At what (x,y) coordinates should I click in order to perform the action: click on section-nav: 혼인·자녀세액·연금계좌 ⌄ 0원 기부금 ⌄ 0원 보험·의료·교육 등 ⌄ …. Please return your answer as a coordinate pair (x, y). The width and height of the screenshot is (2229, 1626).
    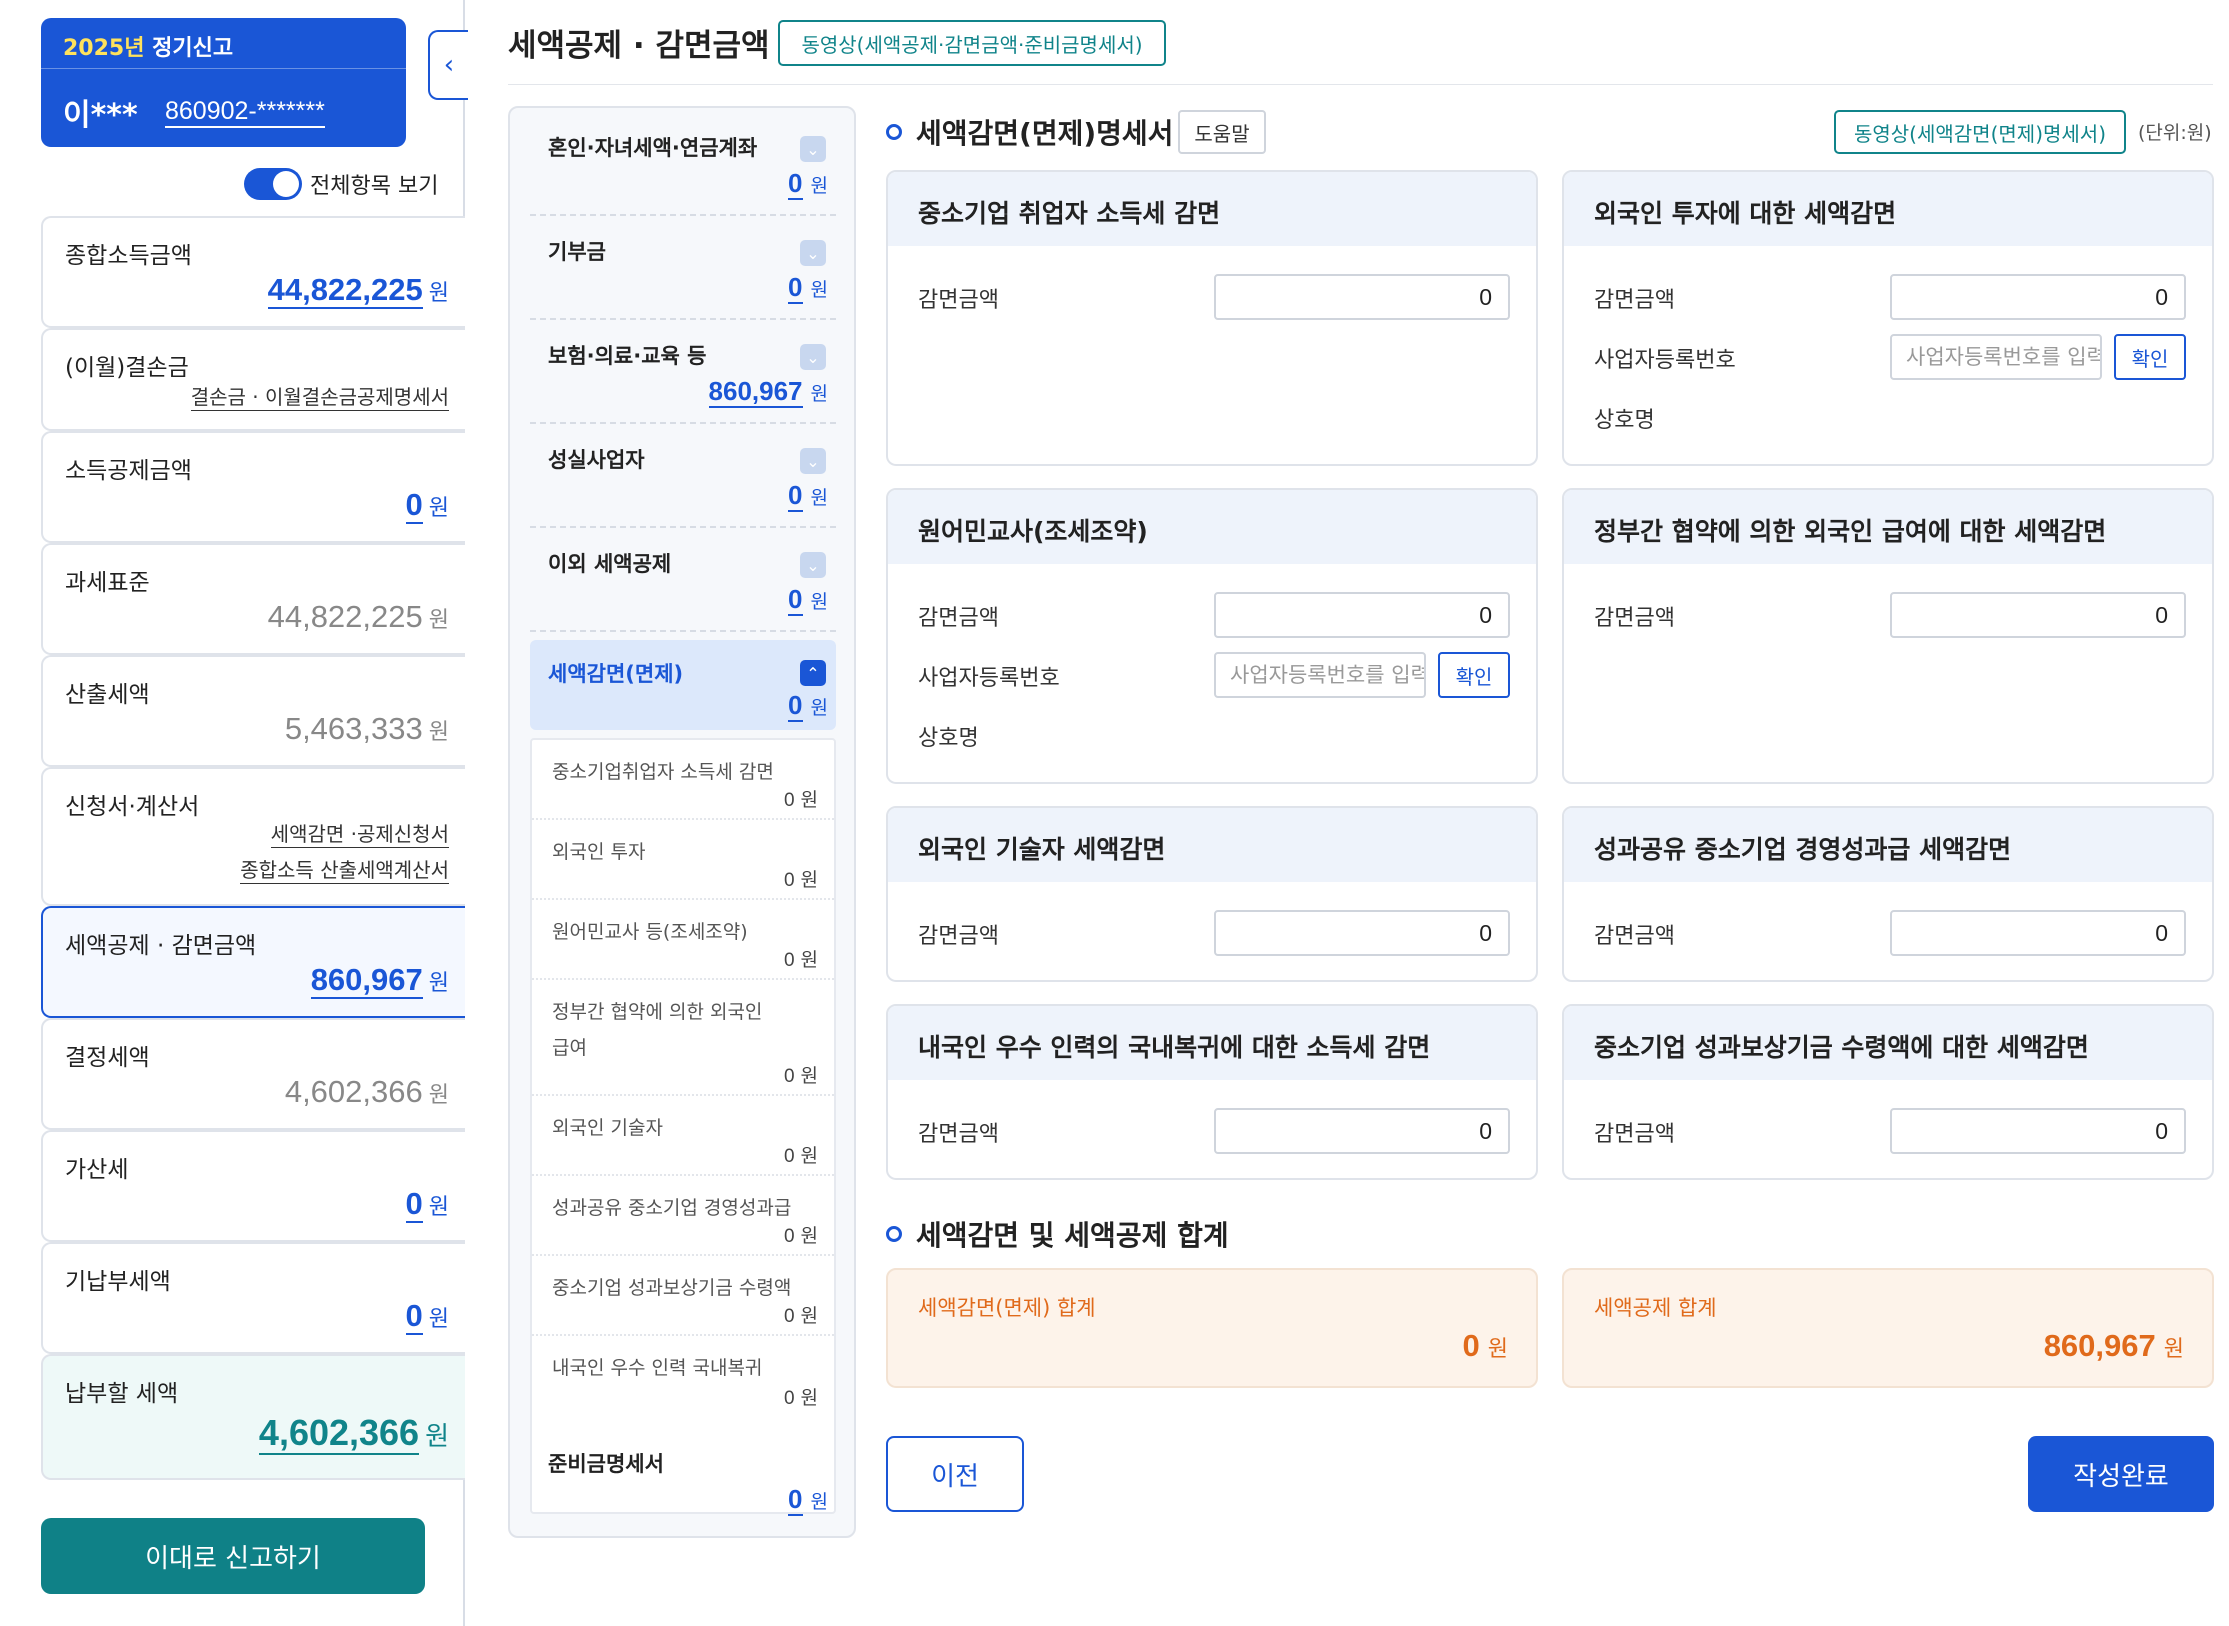
    Looking at the image, I should click on (682, 822).